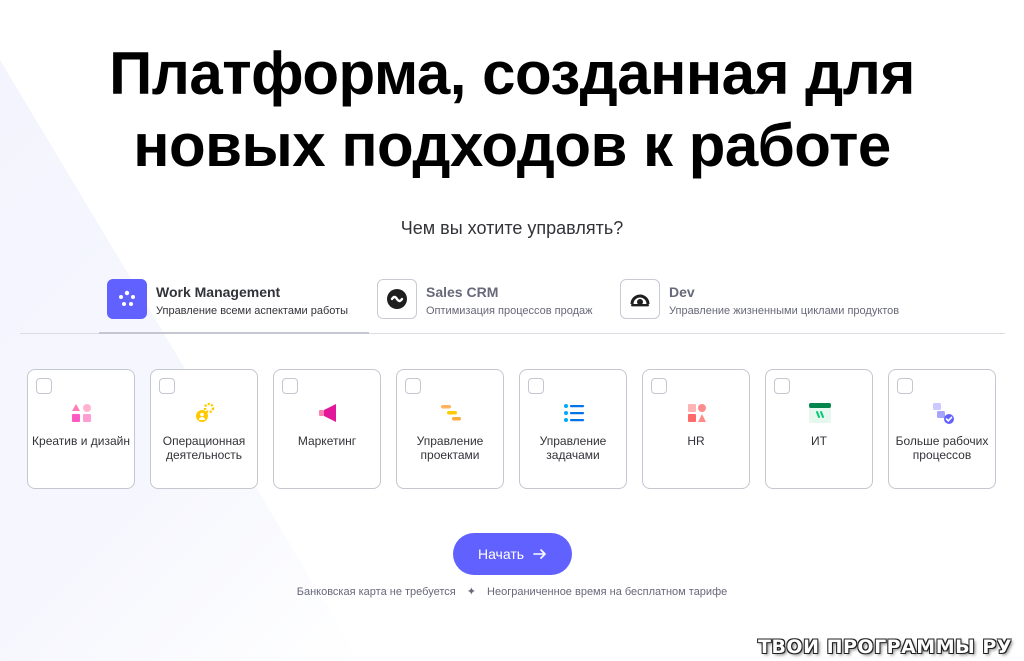 This screenshot has height=661, width=1024. What do you see at coordinates (697, 413) in the screenshot?
I see `hr-shapes-icon` at bounding box center [697, 413].